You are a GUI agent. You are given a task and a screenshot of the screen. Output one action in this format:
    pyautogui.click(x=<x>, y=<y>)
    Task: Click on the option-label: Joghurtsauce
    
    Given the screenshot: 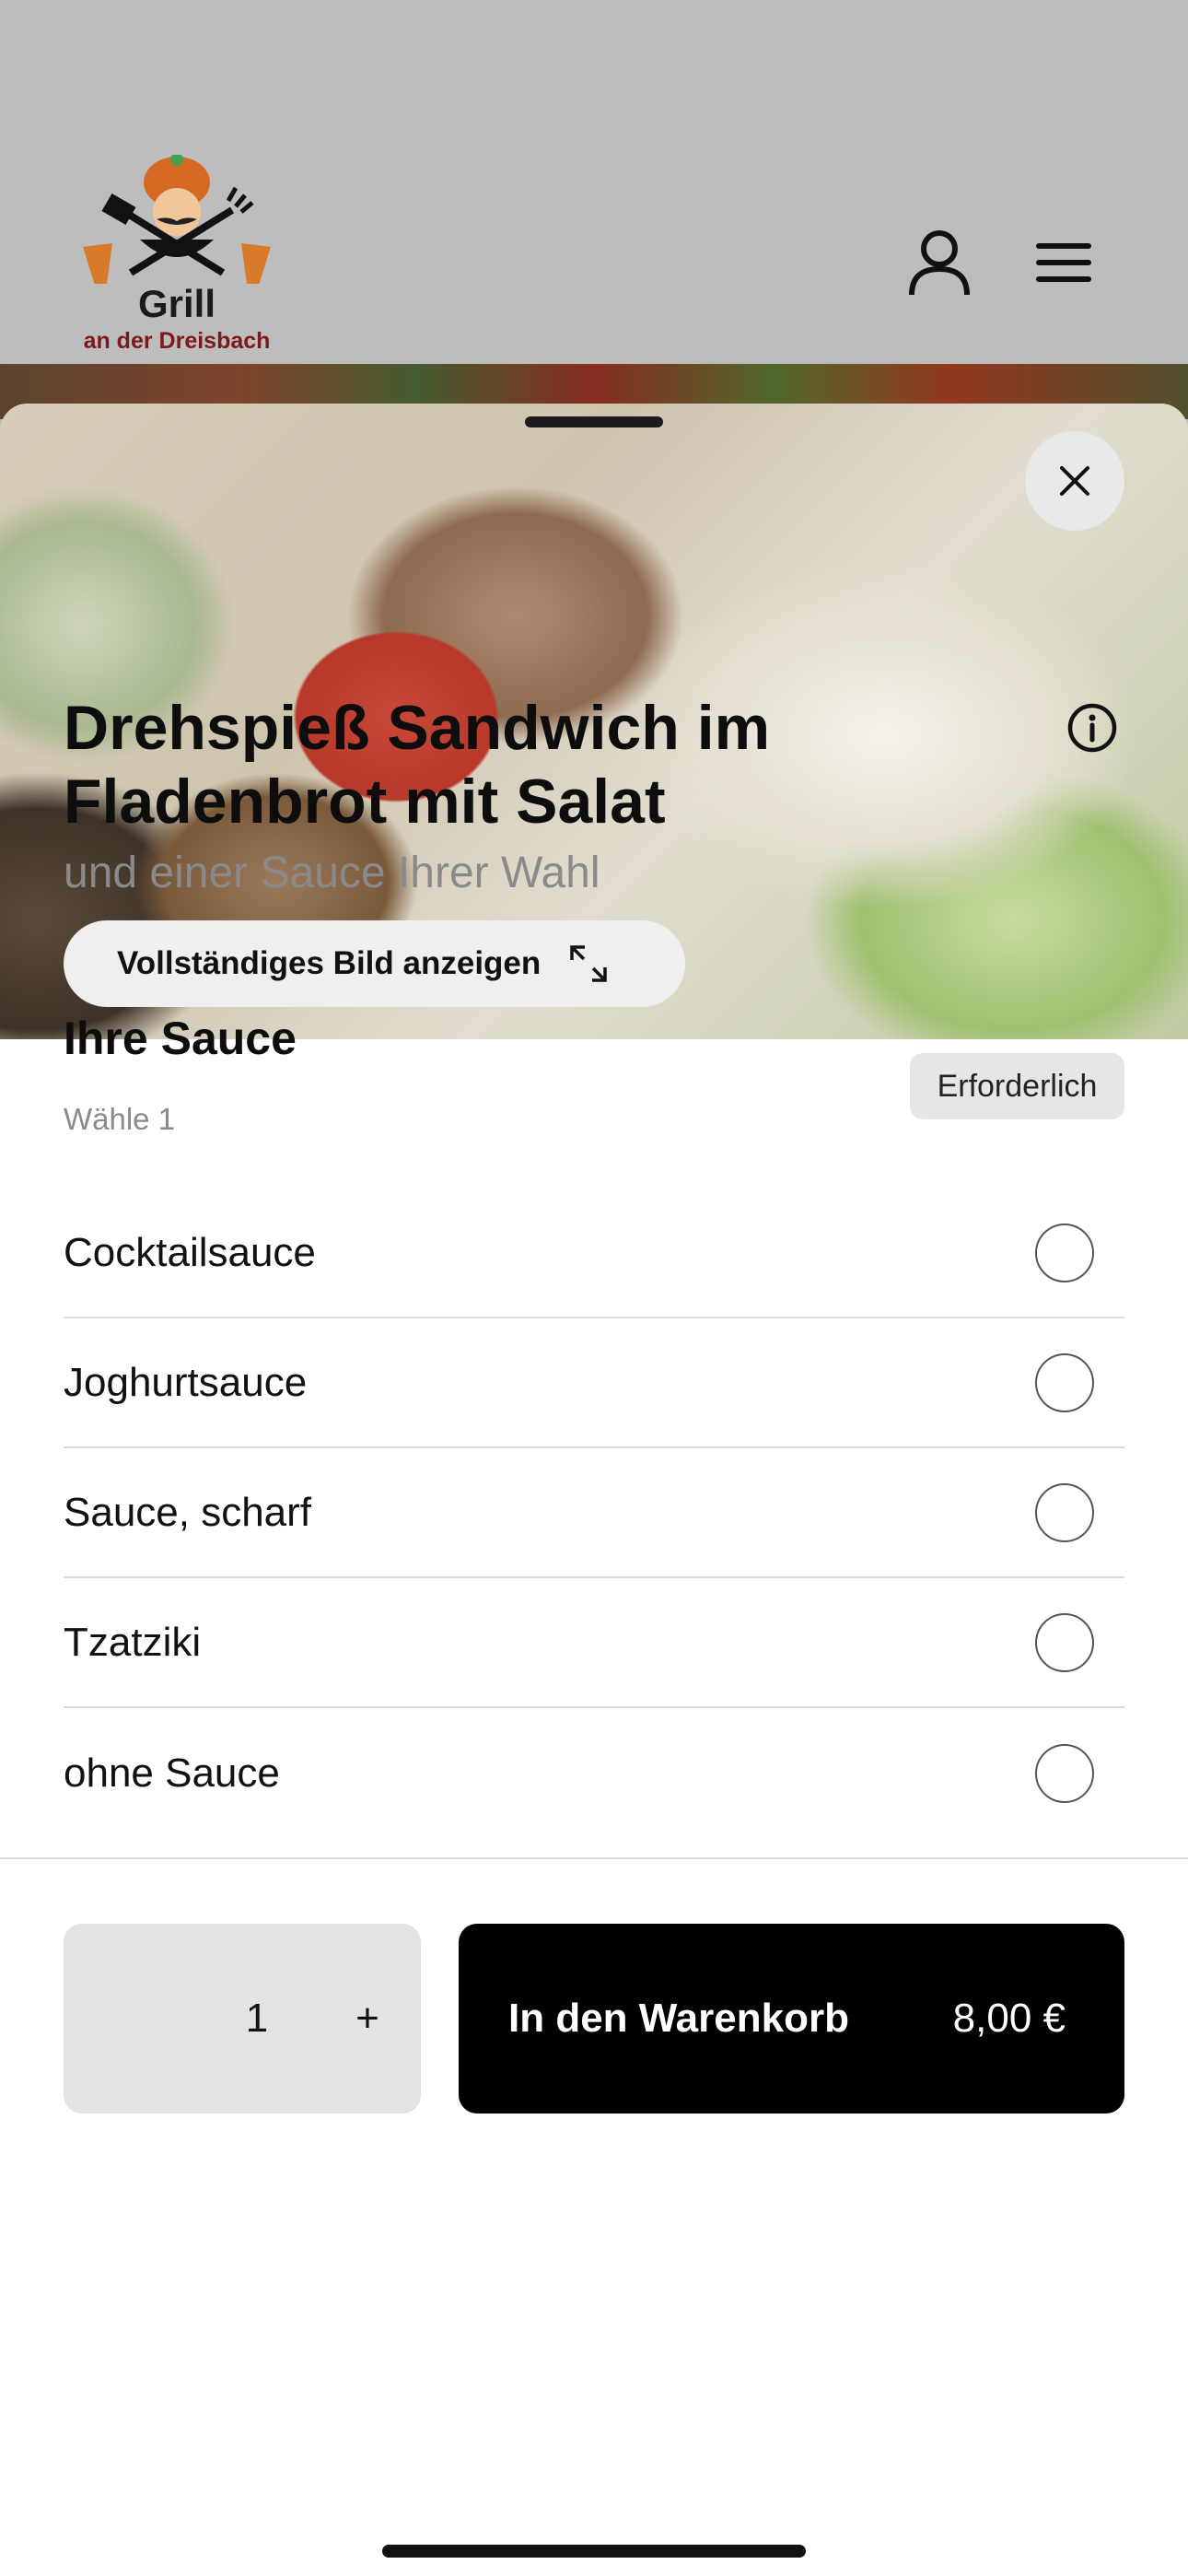 What is the action you would take?
    pyautogui.click(x=186, y=1382)
    